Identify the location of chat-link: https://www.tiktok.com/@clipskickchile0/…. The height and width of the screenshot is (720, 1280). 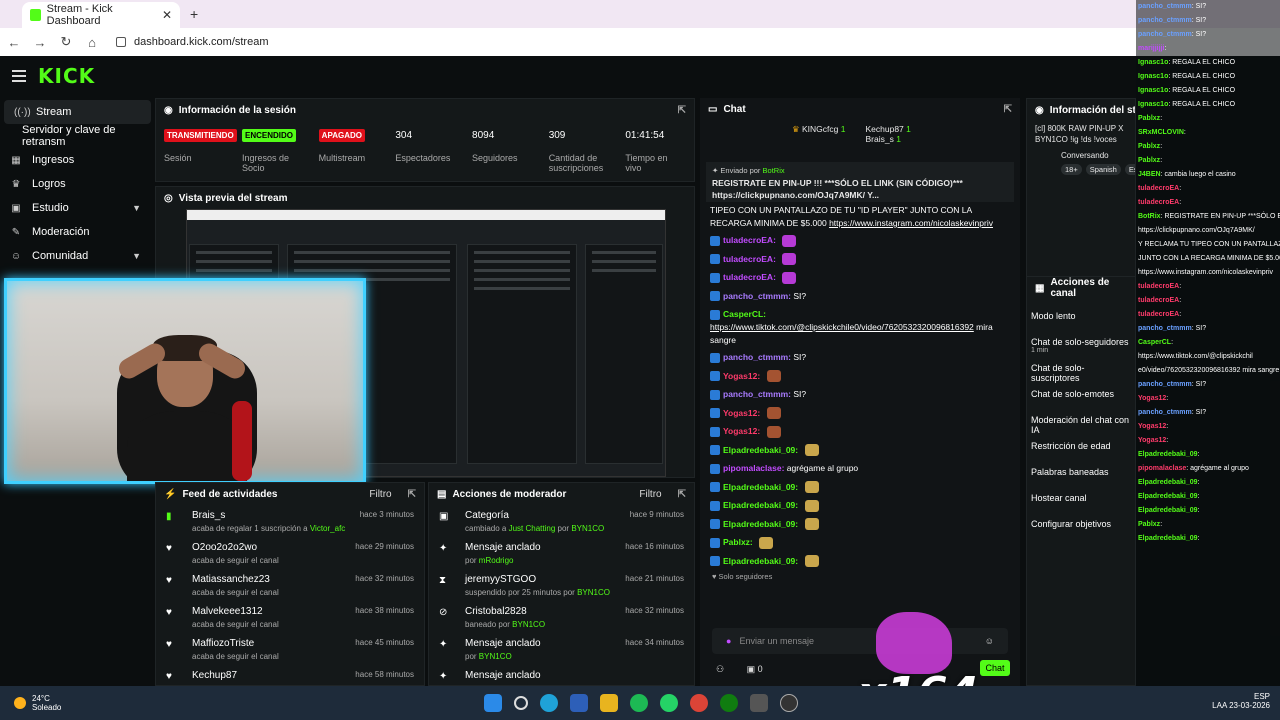
(842, 327).